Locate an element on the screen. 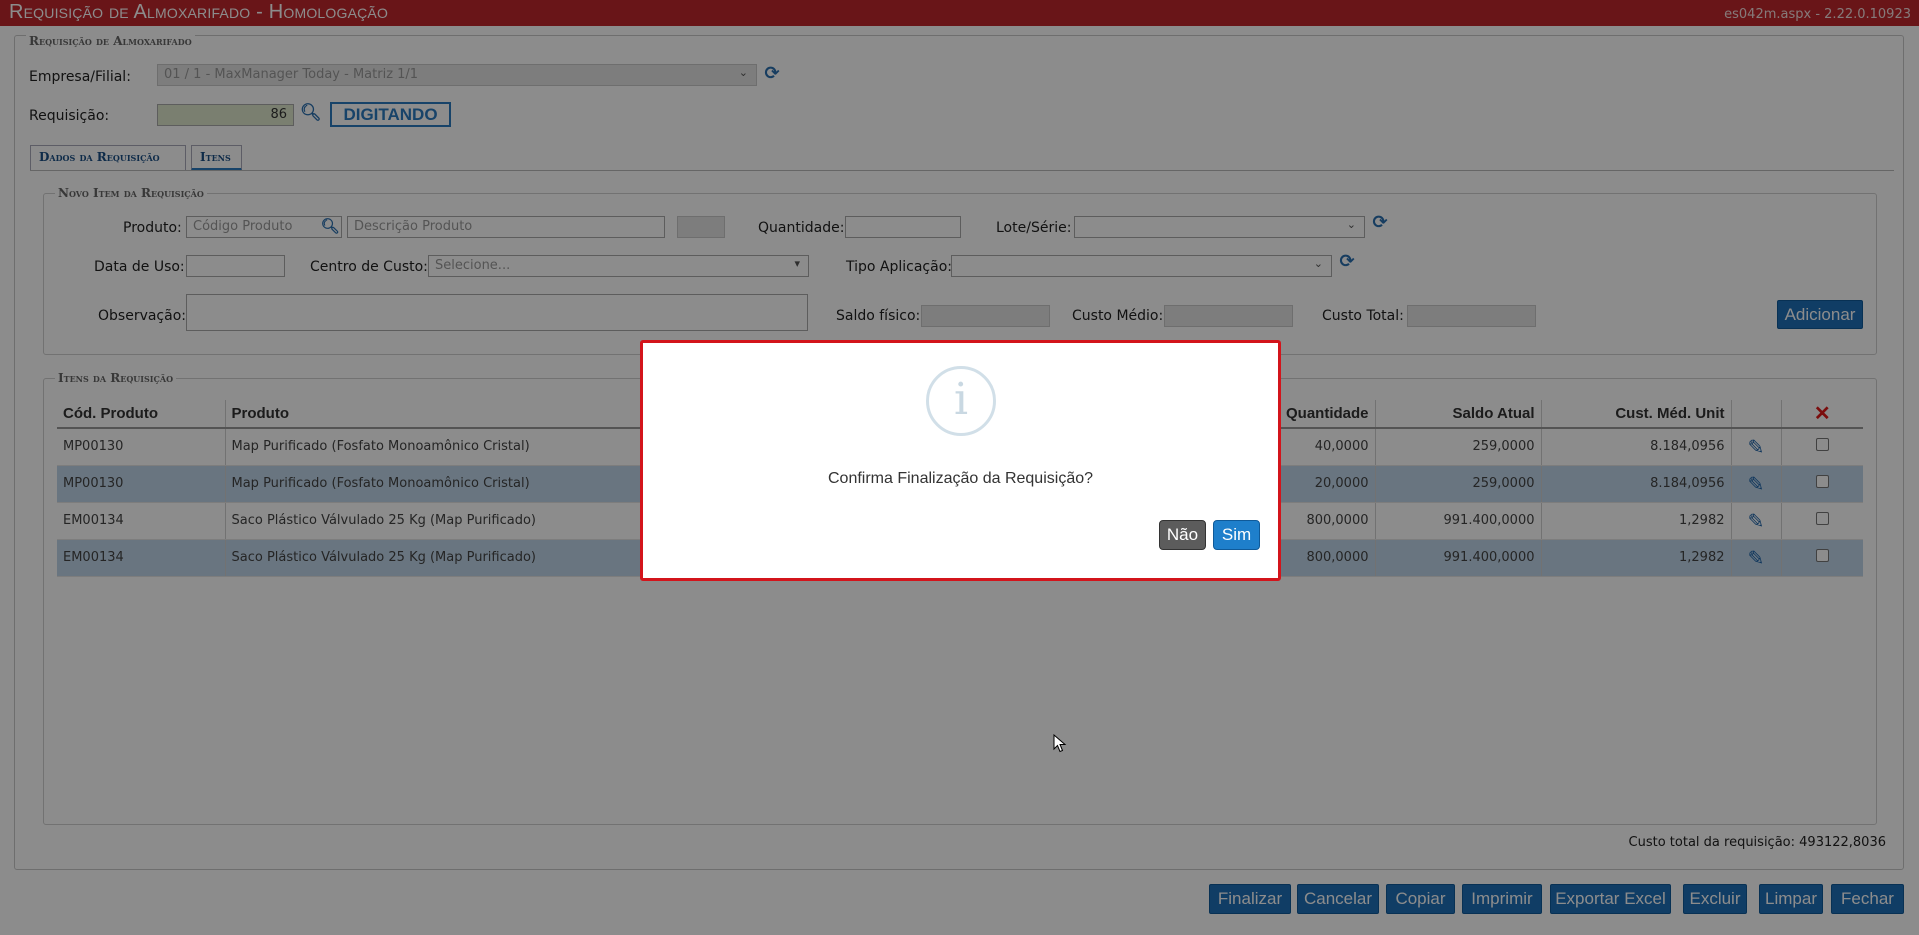 This screenshot has height=935, width=1919. mouse-cursor-icon is located at coordinates (1060, 743).